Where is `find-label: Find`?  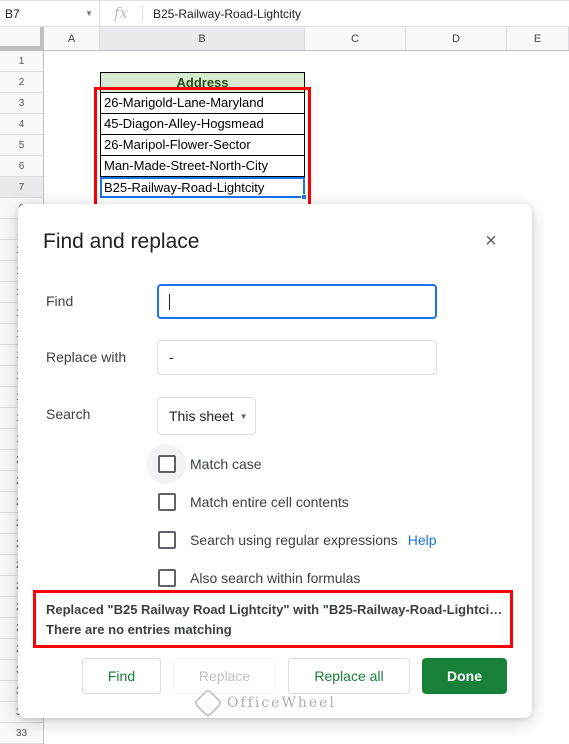
find-label: Find is located at coordinates (60, 301).